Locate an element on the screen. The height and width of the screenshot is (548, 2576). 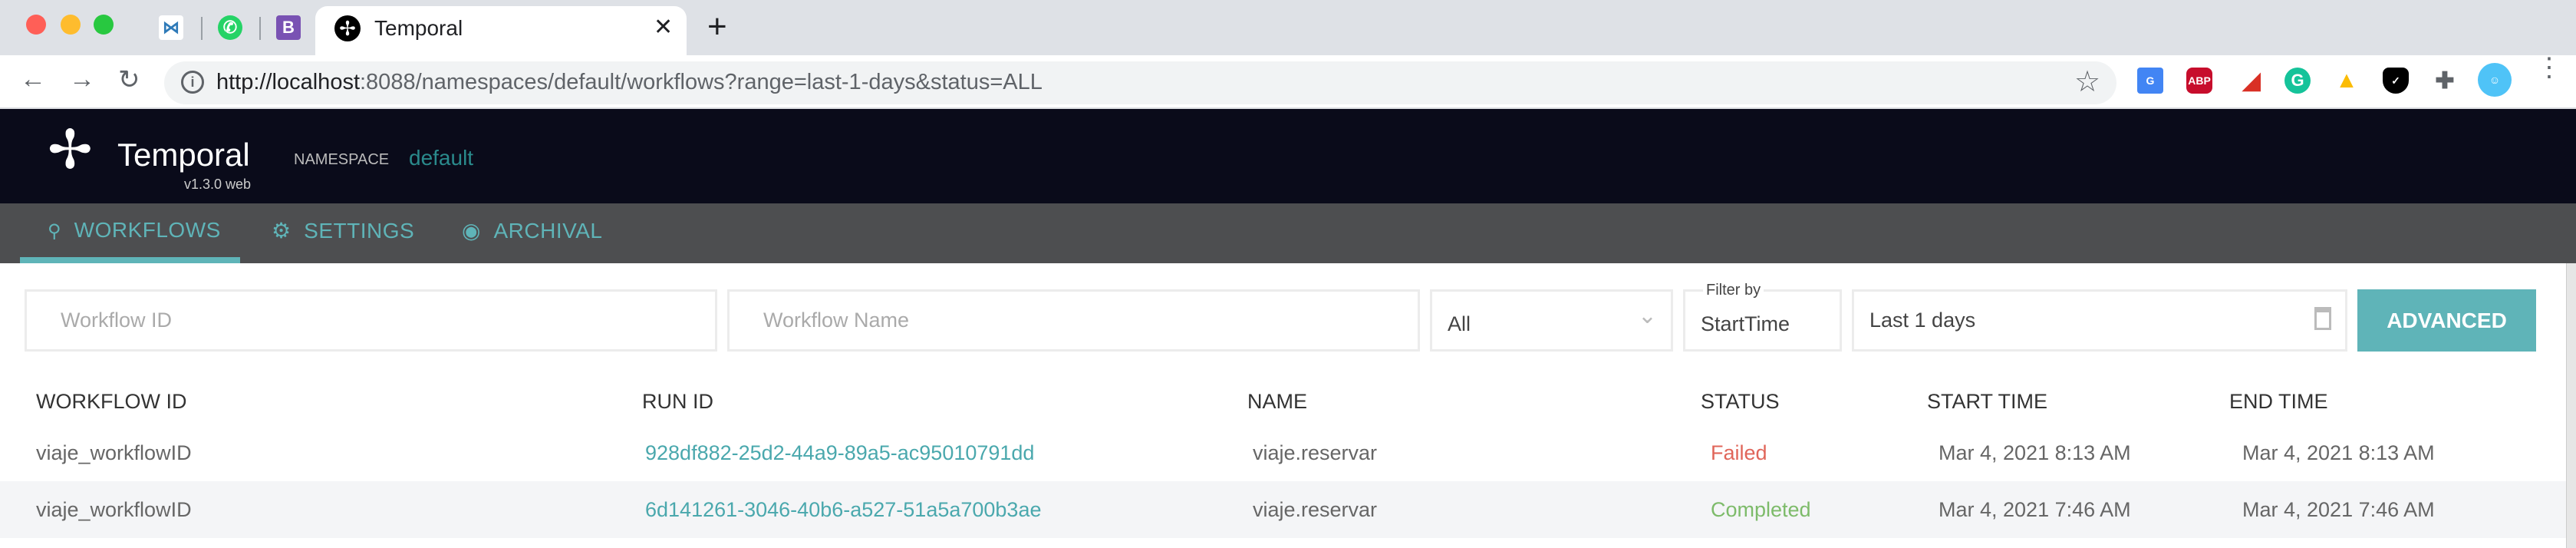
run-id-link: 6d141261-3046-40b6-a527-51a5a700b3ae is located at coordinates (843, 510).